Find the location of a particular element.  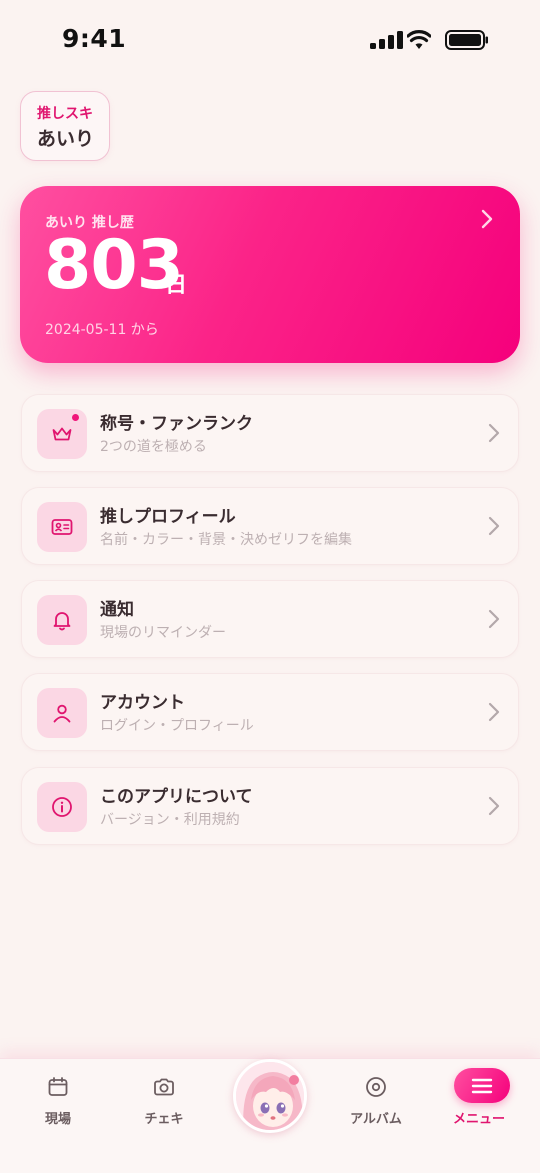

menu-item-title: このアプリについて is located at coordinates (176, 797).